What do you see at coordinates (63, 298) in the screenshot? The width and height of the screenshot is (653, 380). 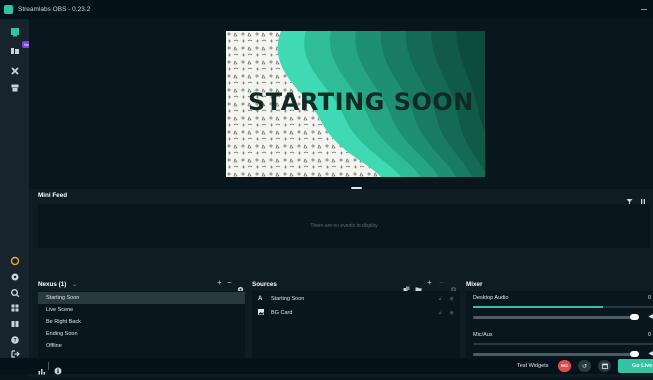 I see `scene-item-label: Starting Soon` at bounding box center [63, 298].